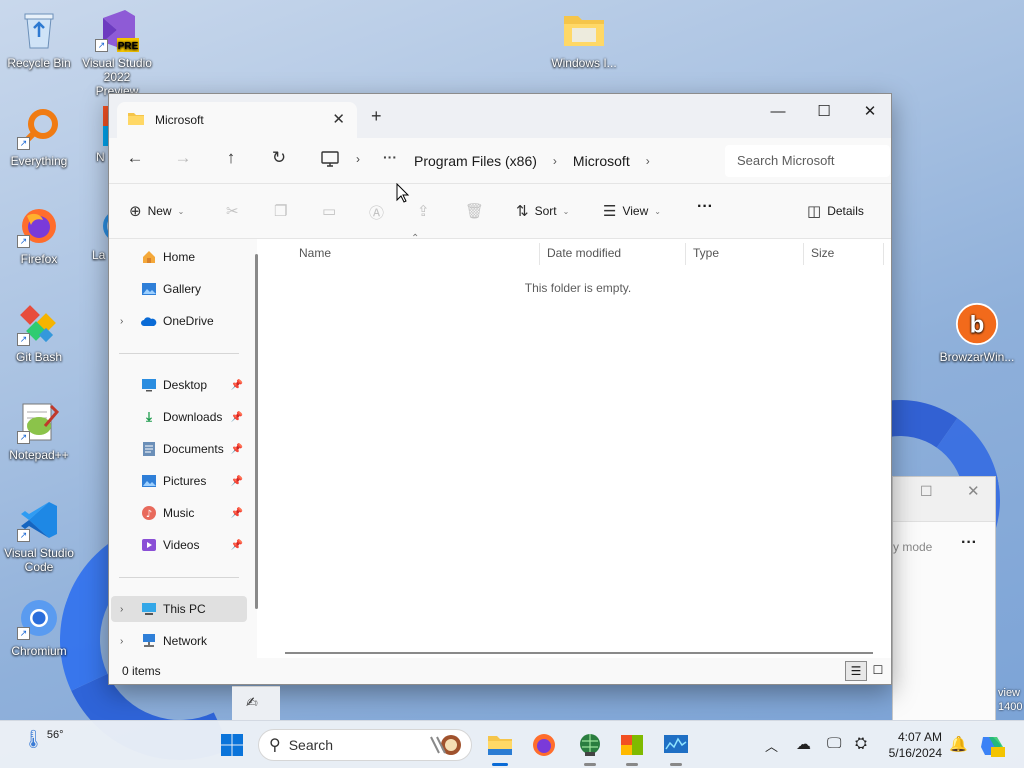  I want to click on sidebar-item-documents: Documents 📌, so click(179, 449).